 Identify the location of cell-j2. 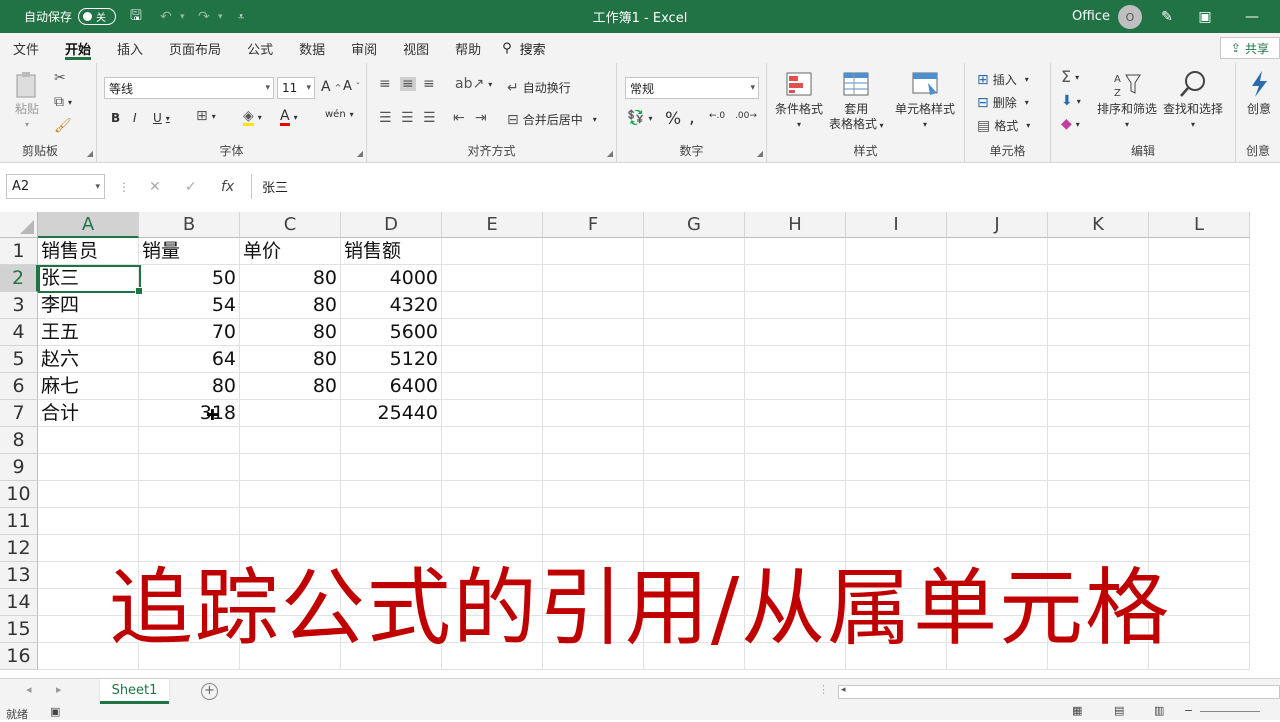
(997, 278).